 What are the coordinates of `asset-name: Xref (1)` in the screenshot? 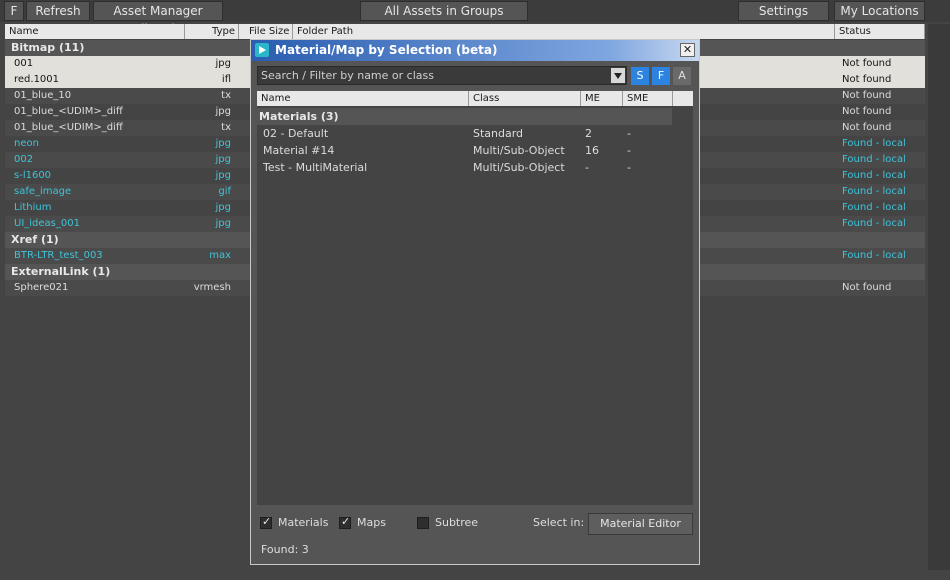 It's located at (35, 239).